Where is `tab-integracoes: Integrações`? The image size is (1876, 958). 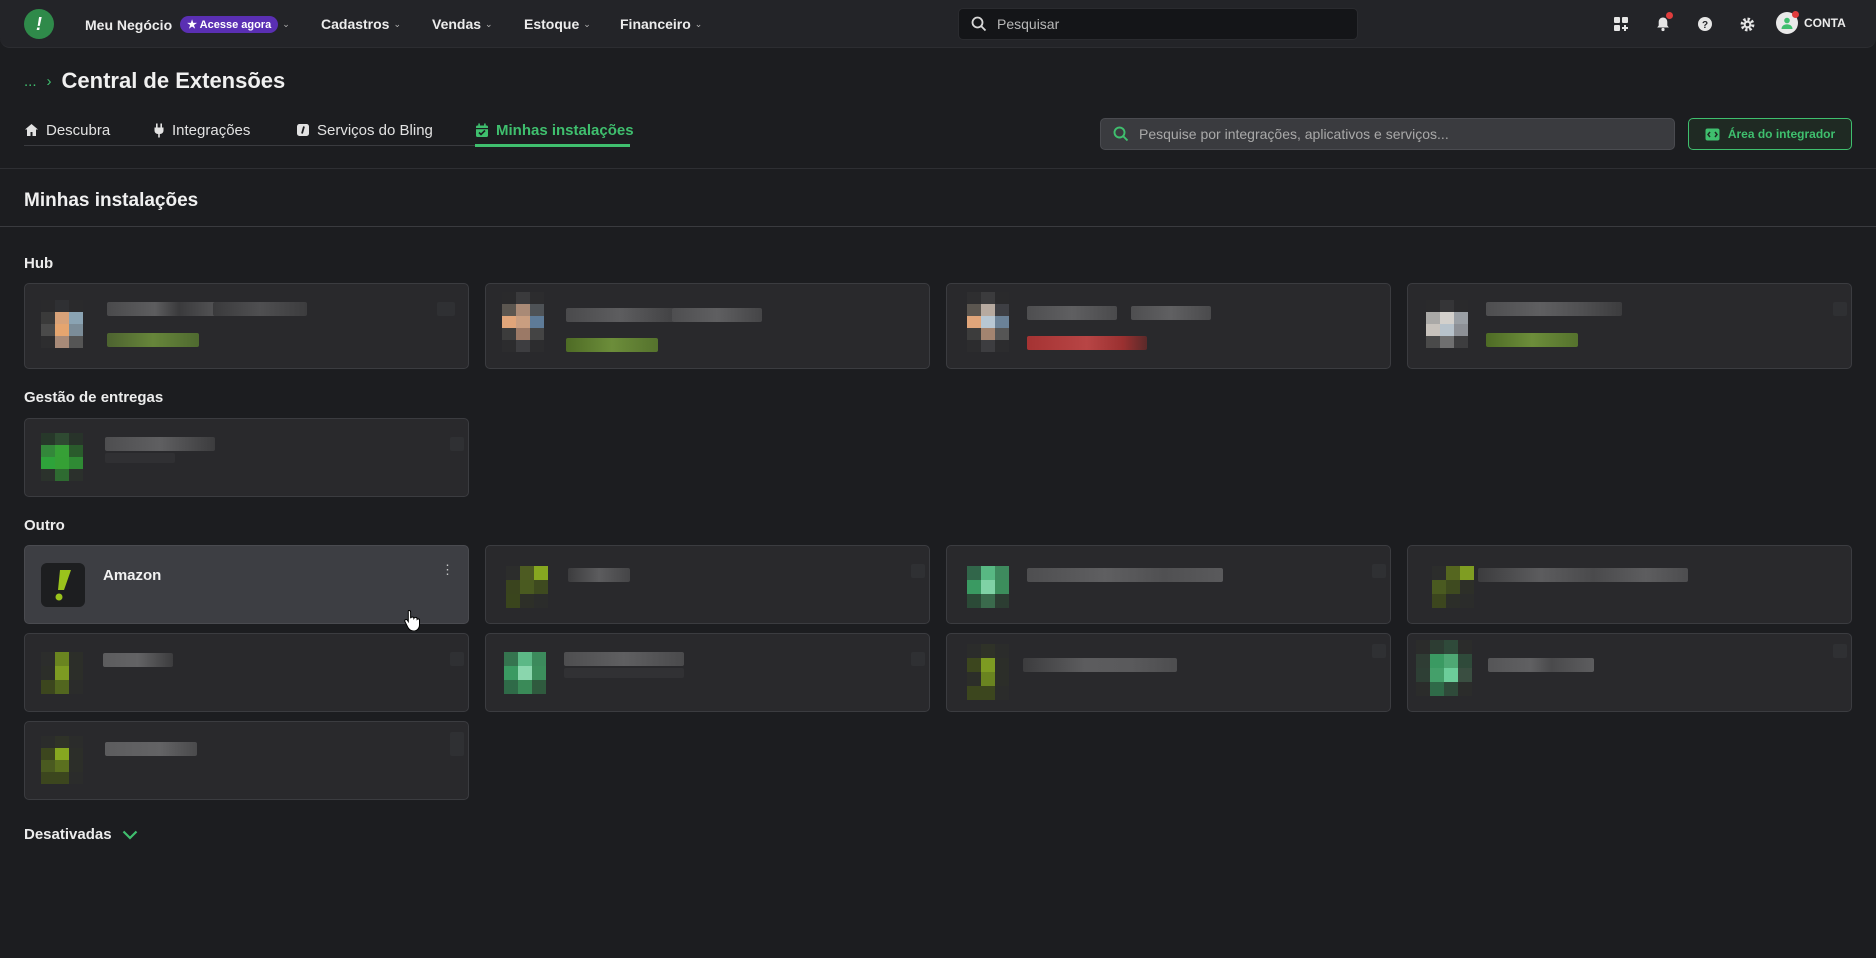 tab-integracoes: Integrações is located at coordinates (201, 130).